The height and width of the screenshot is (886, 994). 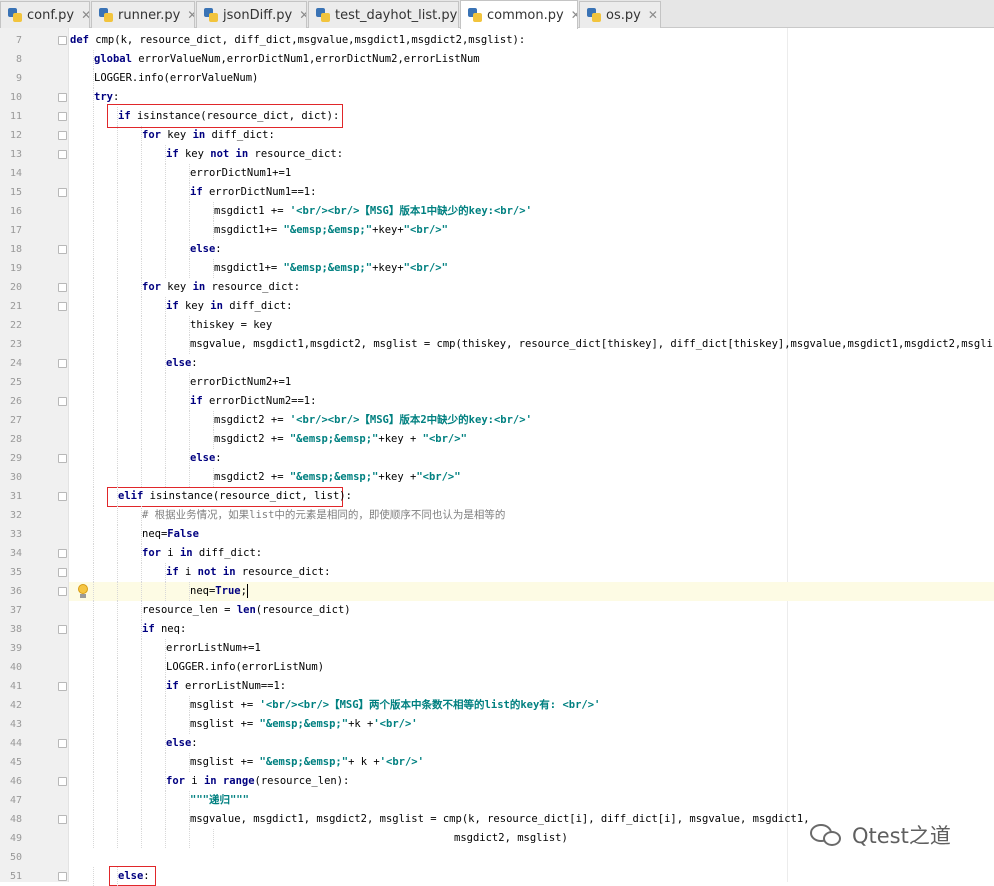 I want to click on tab-runner-py: runner.py ✕, so click(x=143, y=14).